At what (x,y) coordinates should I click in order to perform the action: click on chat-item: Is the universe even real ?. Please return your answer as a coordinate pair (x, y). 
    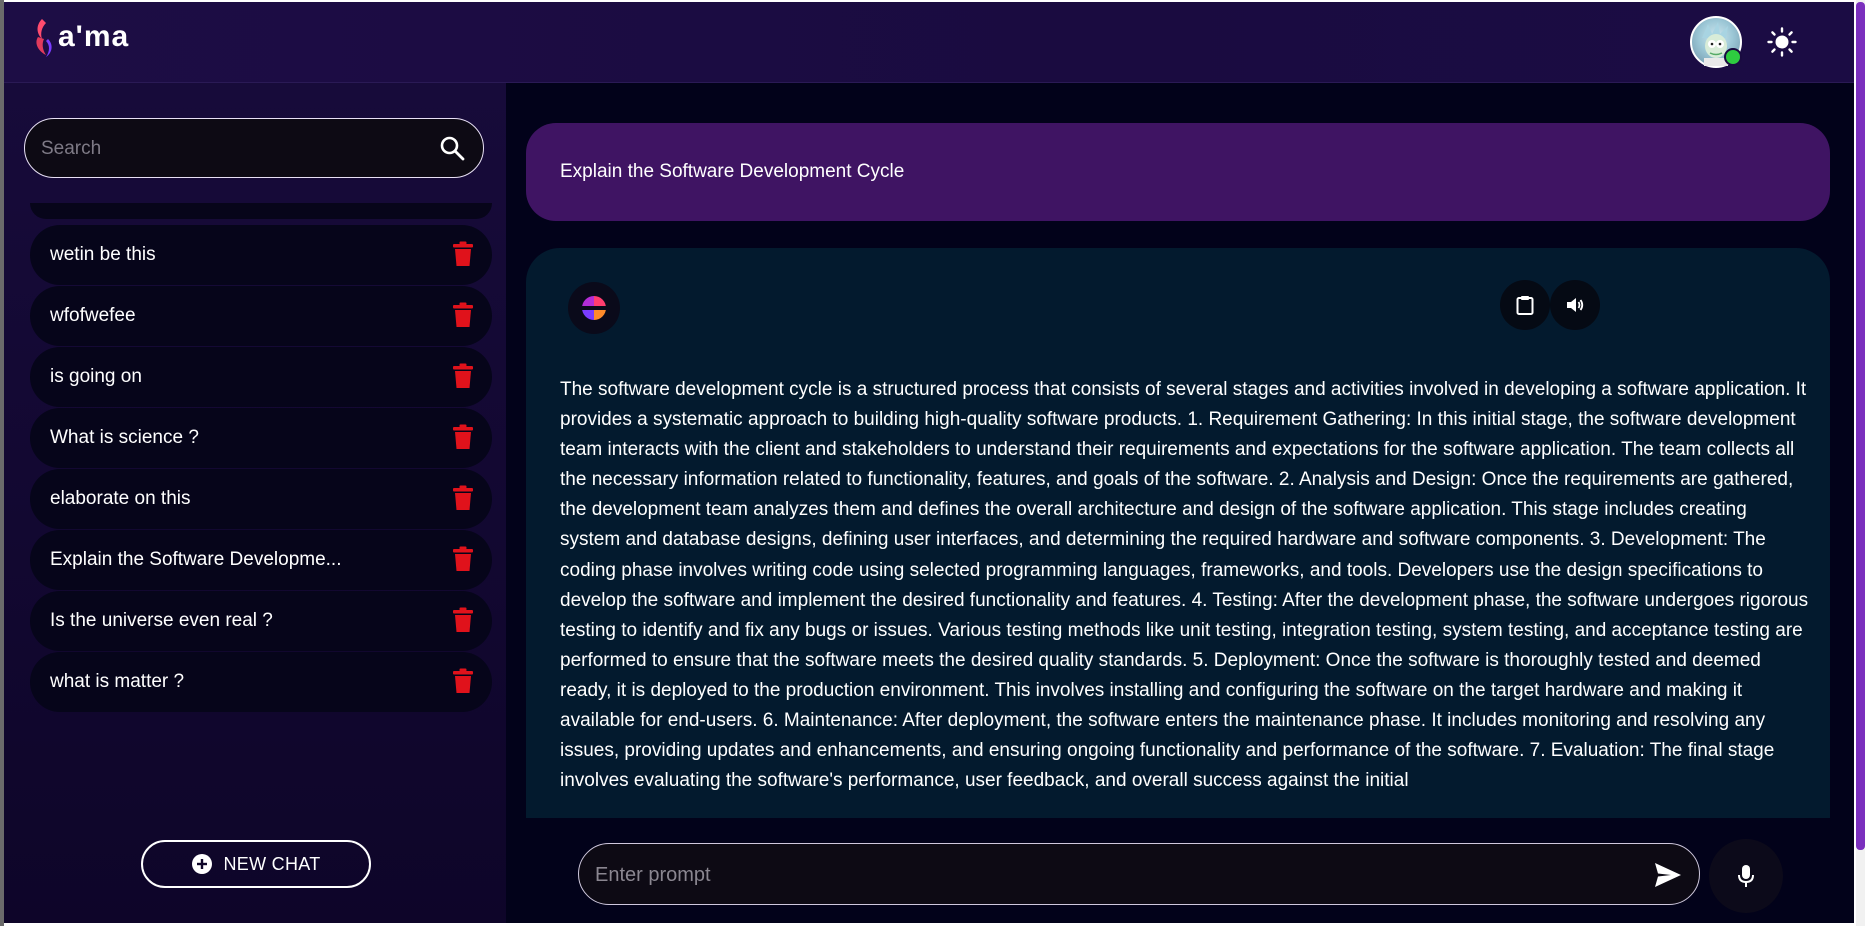
    Looking at the image, I should click on (261, 621).